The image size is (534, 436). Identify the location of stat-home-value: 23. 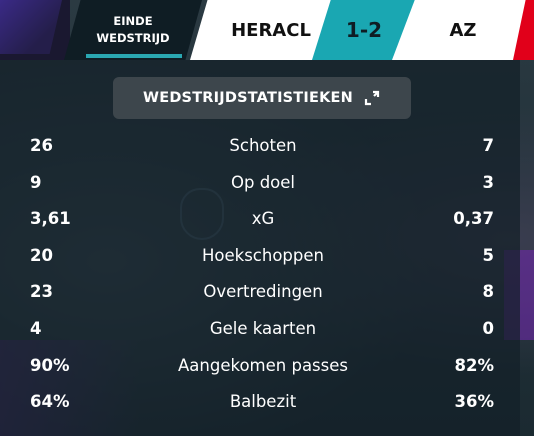
(41, 292).